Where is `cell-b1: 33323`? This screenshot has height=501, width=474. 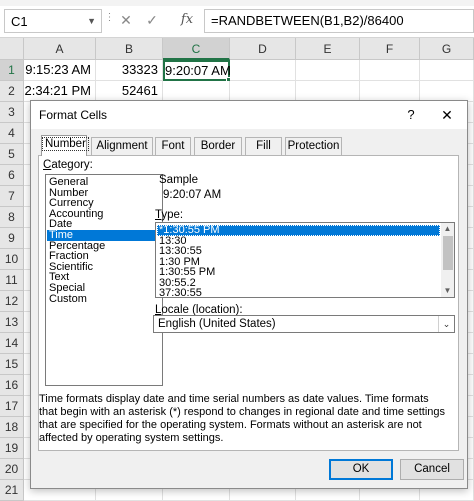
cell-b1: 33323 is located at coordinates (129, 70).